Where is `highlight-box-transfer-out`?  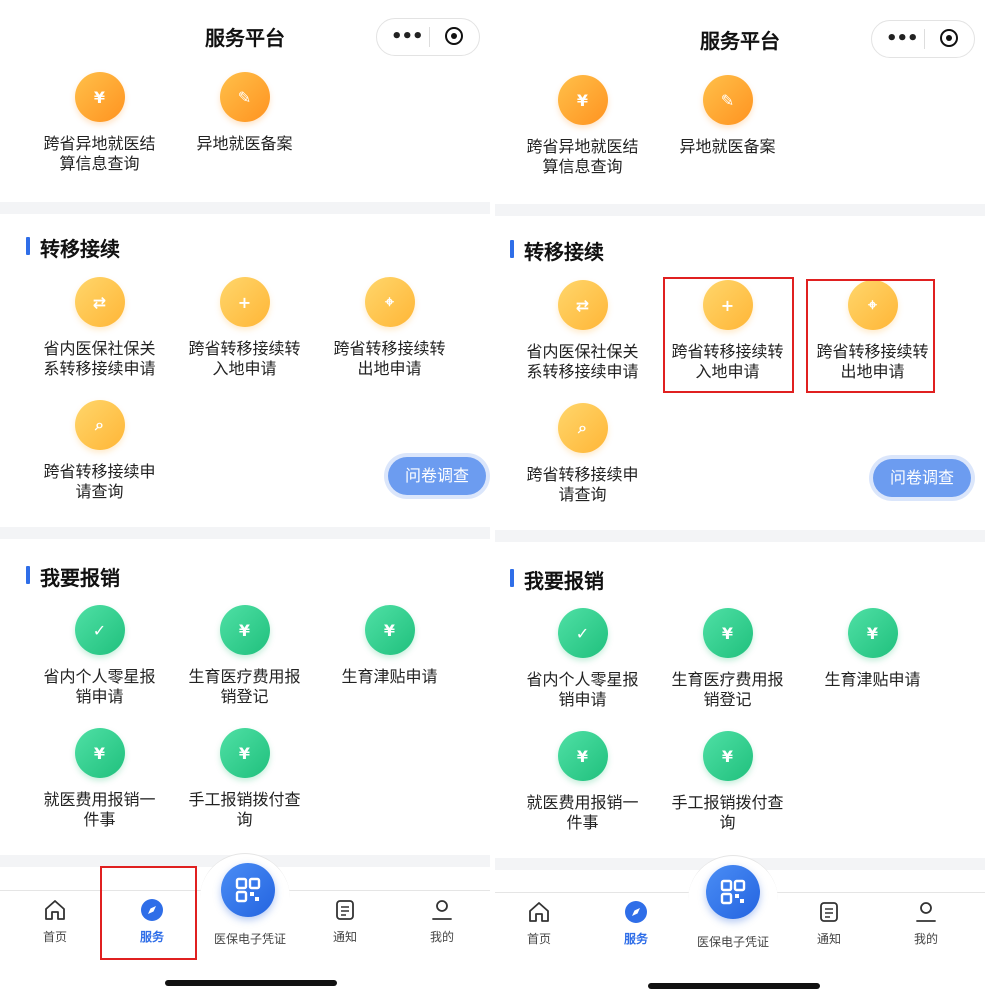
highlight-box-transfer-out is located at coordinates (870, 336).